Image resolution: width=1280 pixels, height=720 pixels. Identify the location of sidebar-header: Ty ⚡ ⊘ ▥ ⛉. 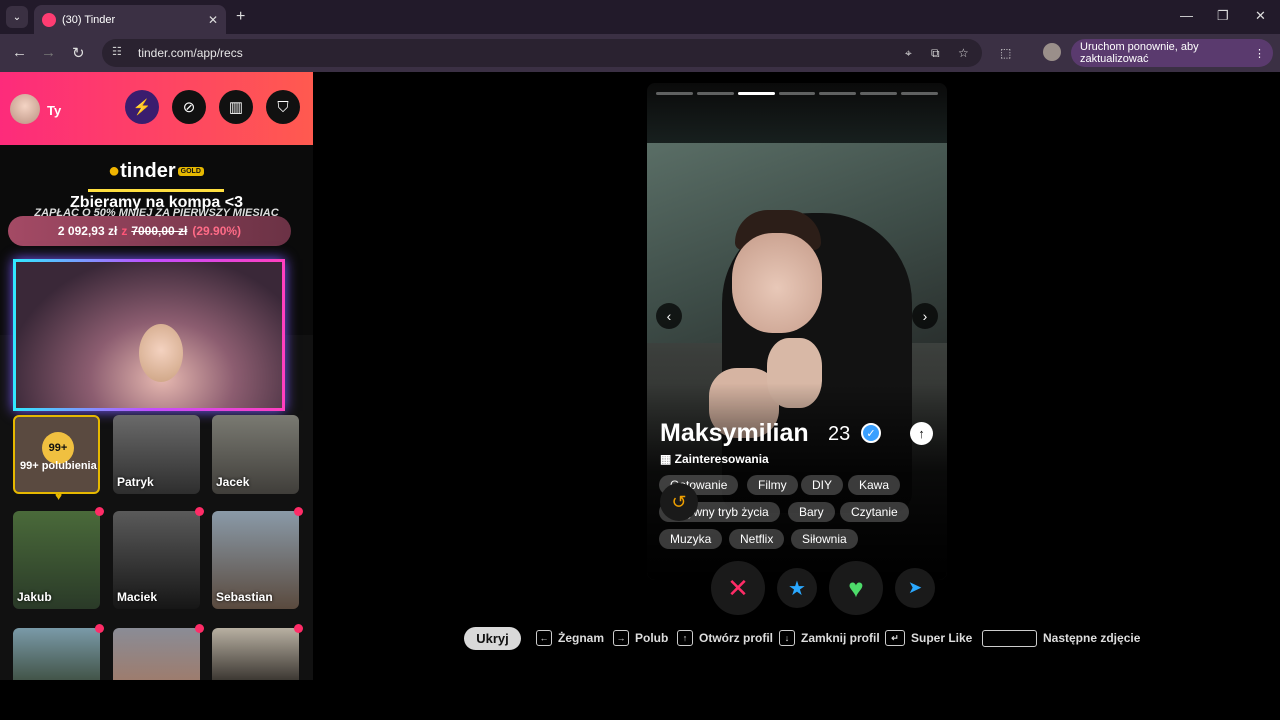
(156, 108).